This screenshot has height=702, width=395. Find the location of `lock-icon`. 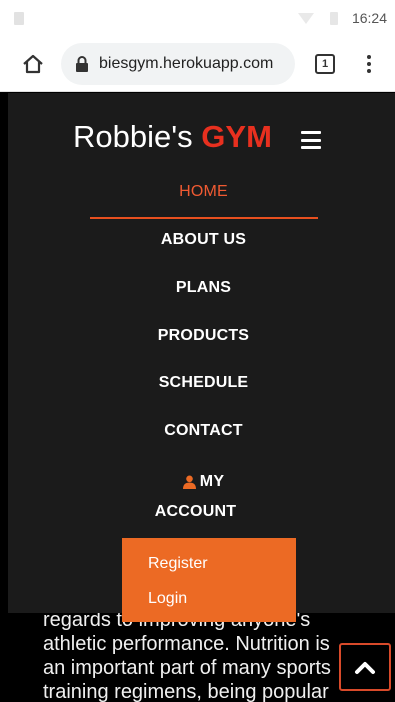

lock-icon is located at coordinates (82, 64).